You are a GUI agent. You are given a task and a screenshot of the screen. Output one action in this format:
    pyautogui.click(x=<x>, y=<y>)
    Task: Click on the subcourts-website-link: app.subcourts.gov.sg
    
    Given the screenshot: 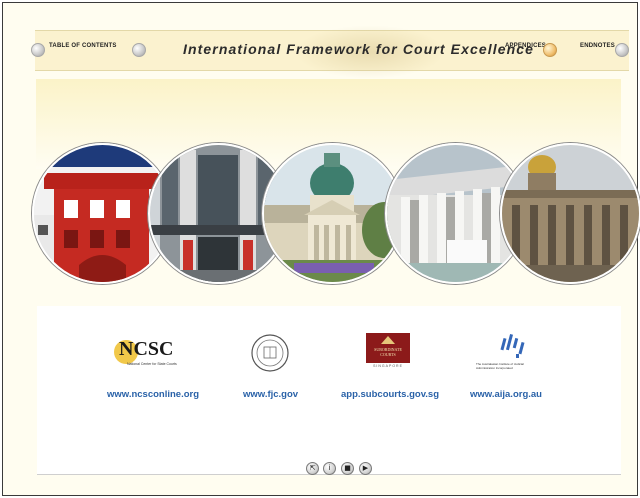 What is the action you would take?
    pyautogui.click(x=390, y=394)
    